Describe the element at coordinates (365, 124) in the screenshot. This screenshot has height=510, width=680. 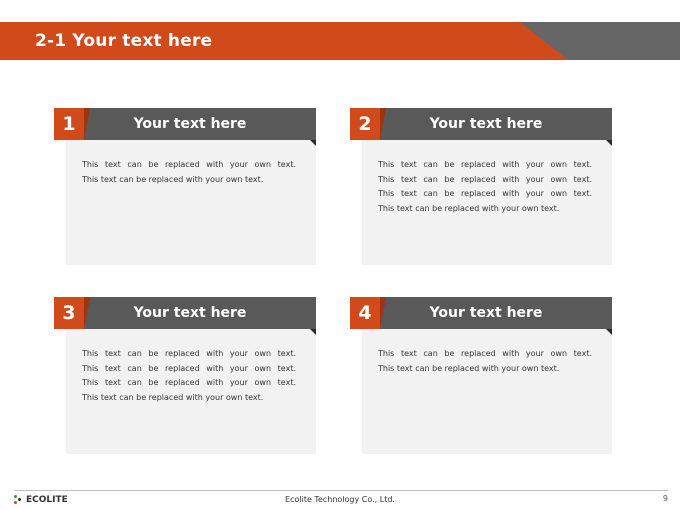
I see `card-number-badge: 2` at that location.